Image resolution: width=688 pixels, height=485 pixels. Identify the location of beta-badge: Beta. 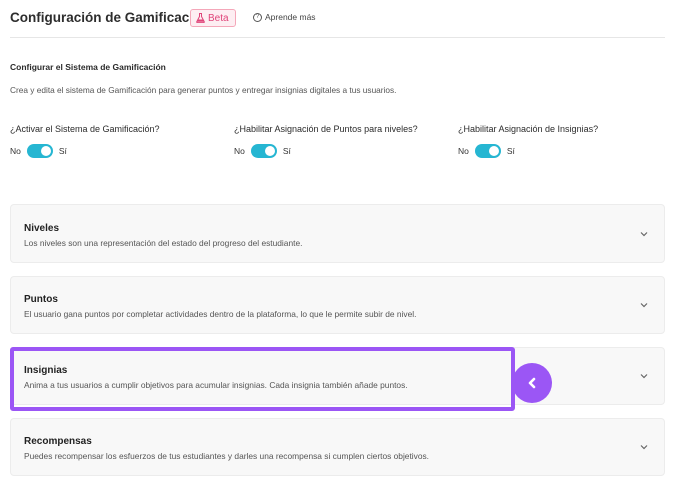
(213, 18).